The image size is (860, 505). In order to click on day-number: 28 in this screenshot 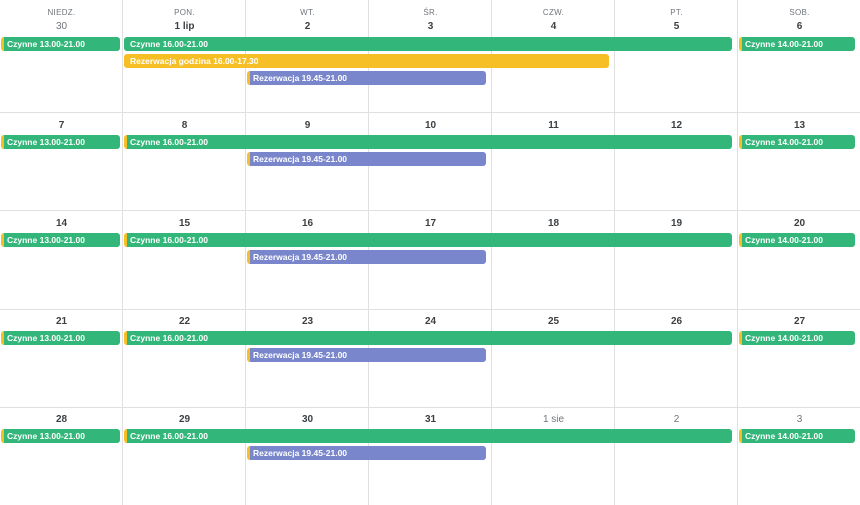, I will do `click(61, 419)`.